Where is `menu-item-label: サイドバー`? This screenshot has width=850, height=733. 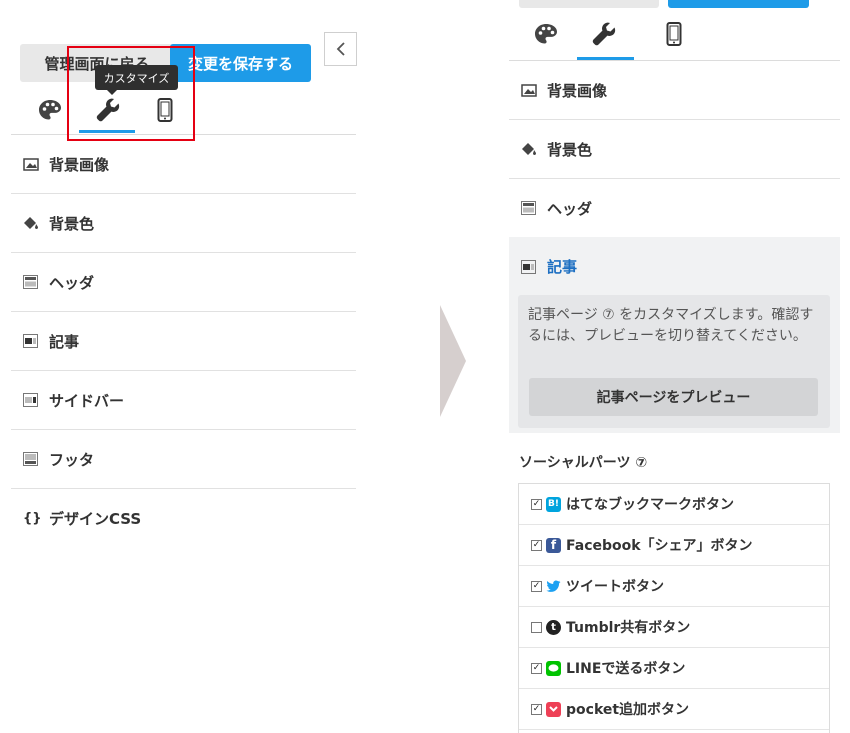
menu-item-label: サイドバー is located at coordinates (87, 400).